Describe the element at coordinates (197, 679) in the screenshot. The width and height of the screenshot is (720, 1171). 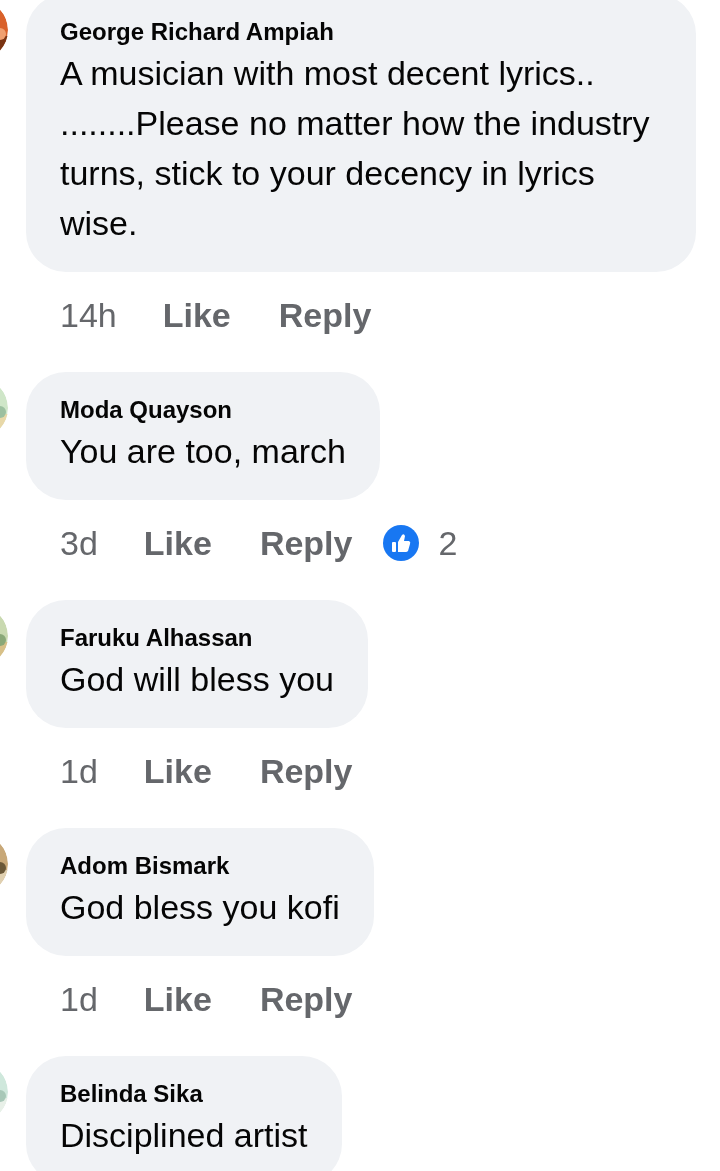
I see `comment-text: God will bless you` at that location.